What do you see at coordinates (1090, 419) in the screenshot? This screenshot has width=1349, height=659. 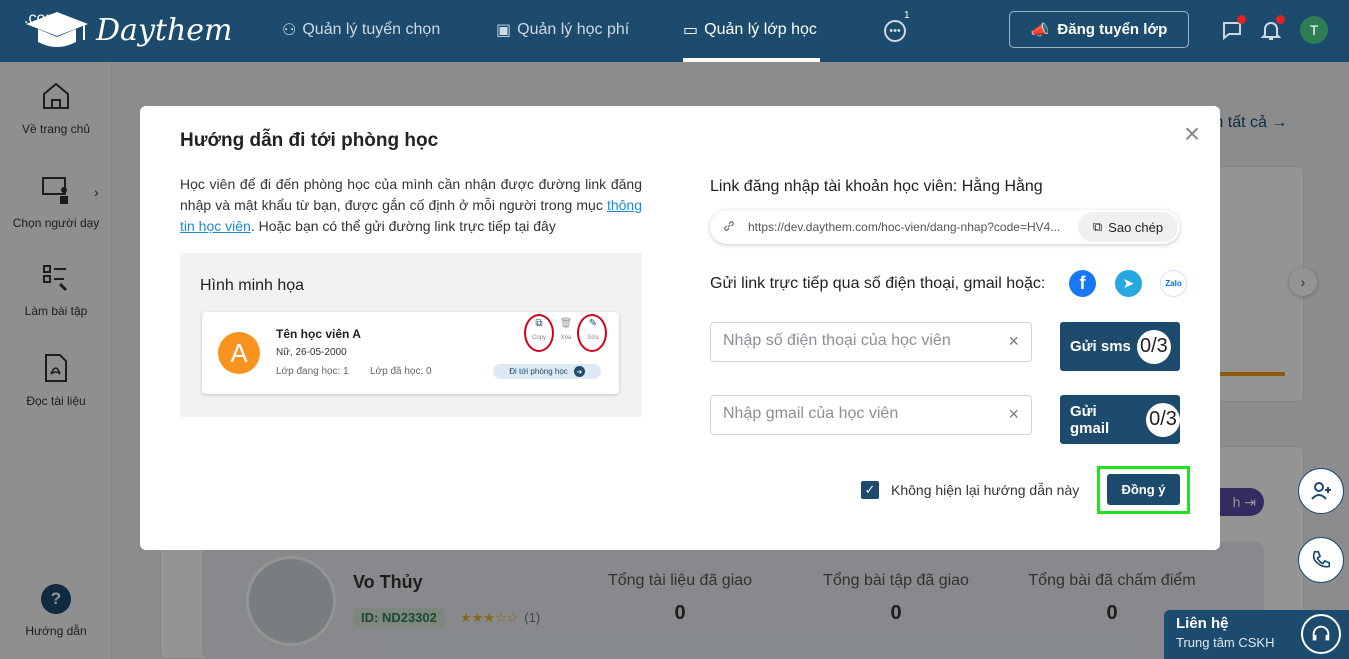 I see `send-gmail-label: Gửi gmail` at bounding box center [1090, 419].